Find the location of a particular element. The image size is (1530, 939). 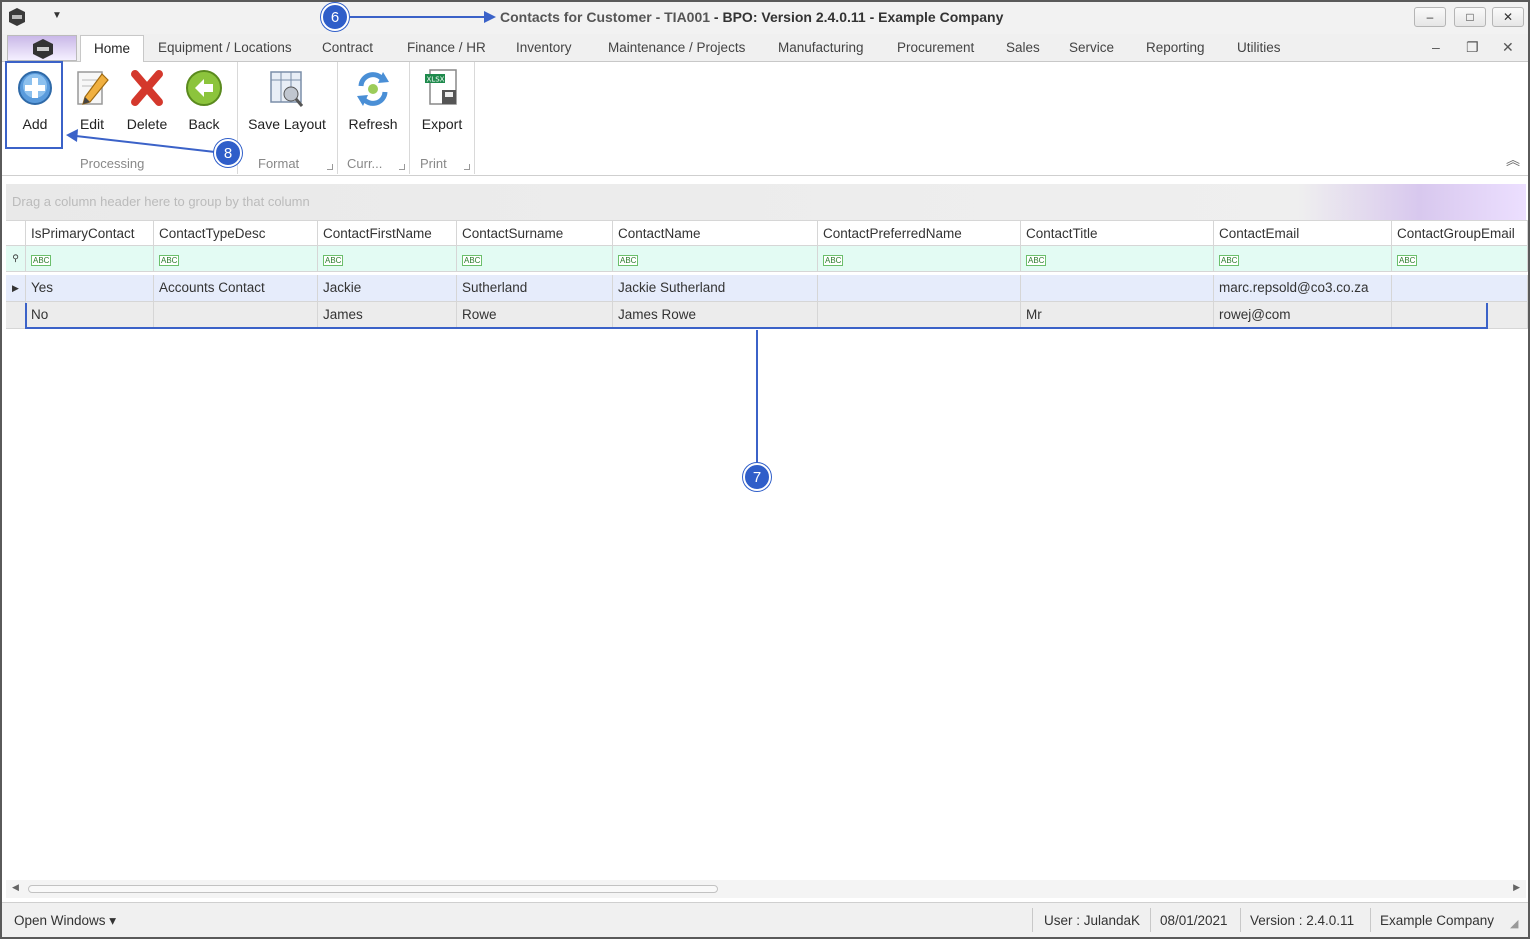

cell-title is located at coordinates (1117, 288).